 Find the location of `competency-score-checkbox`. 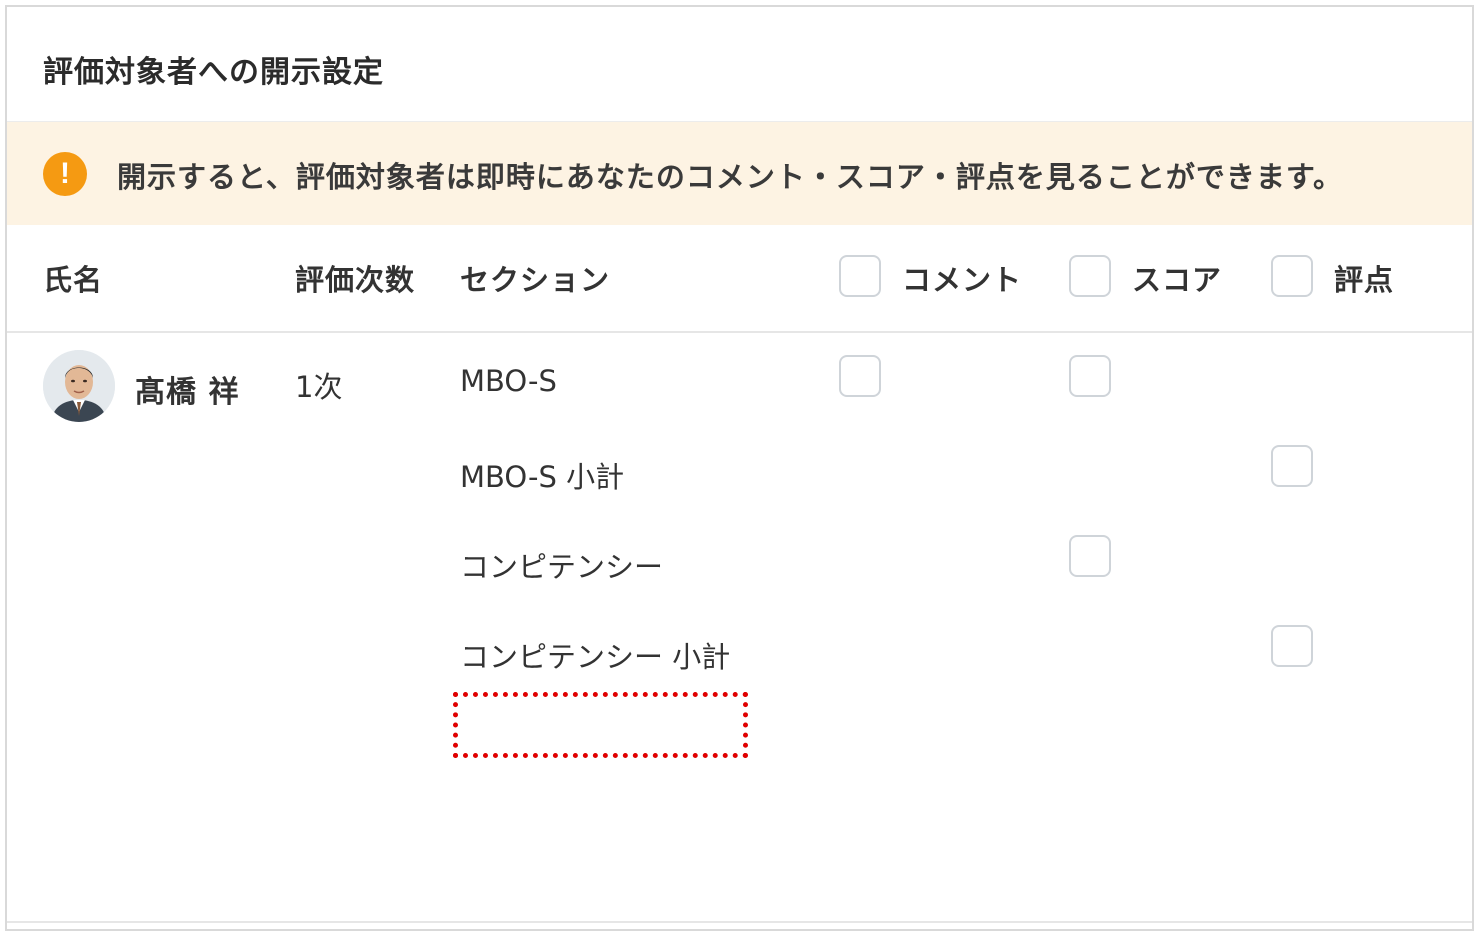

competency-score-checkbox is located at coordinates (1090, 556).